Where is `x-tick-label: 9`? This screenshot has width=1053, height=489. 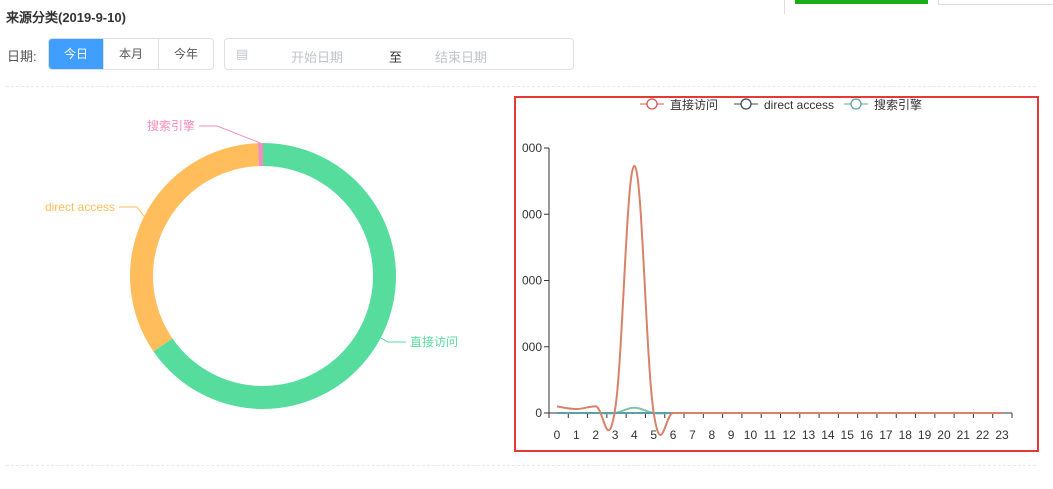
x-tick-label: 9 is located at coordinates (731, 435).